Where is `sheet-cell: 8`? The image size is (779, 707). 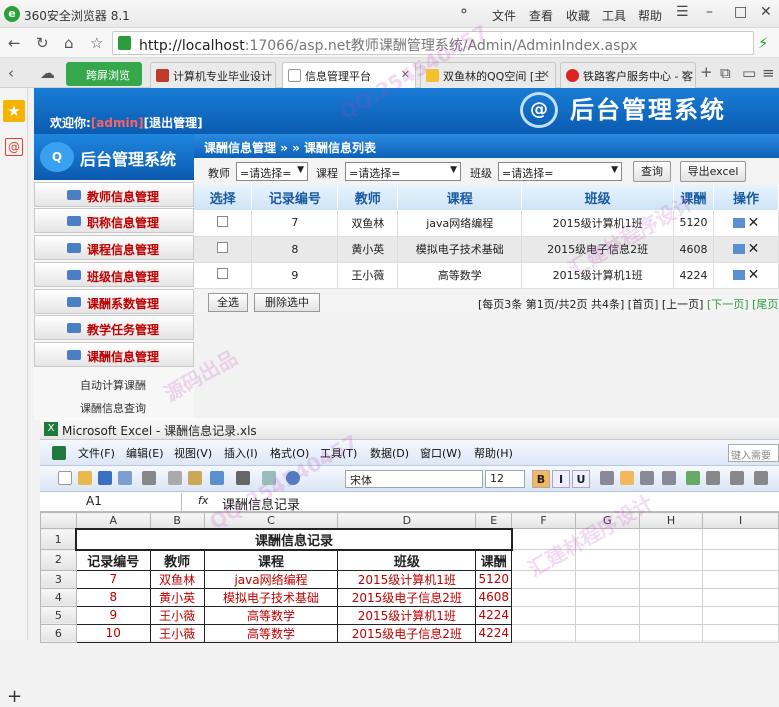
sheet-cell: 8 is located at coordinates (113, 597).